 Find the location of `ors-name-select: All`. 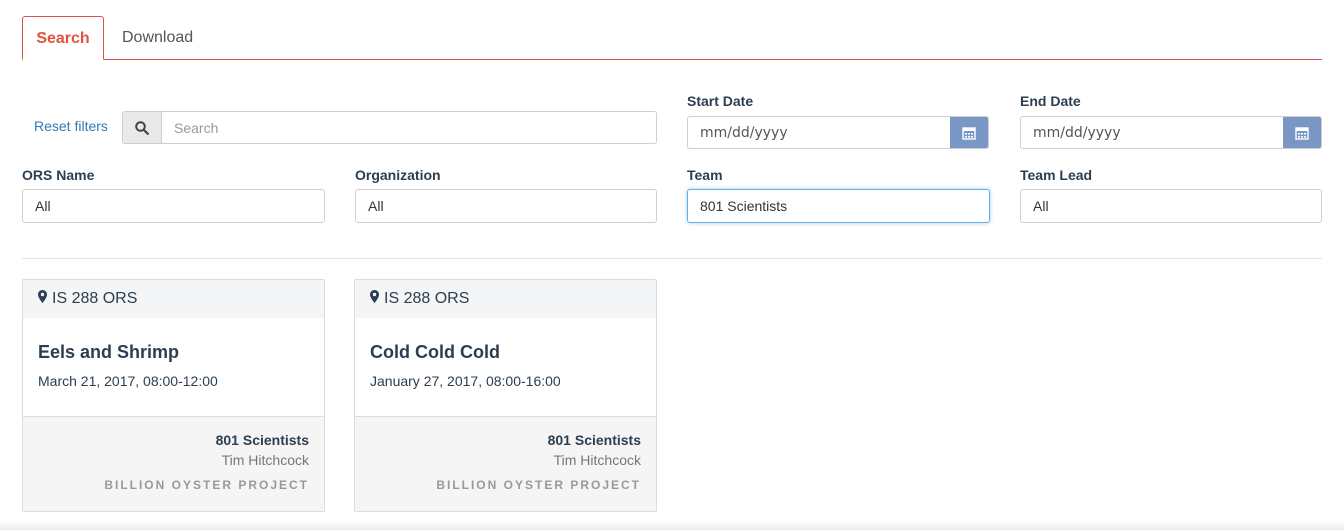

ors-name-select: All is located at coordinates (173, 206).